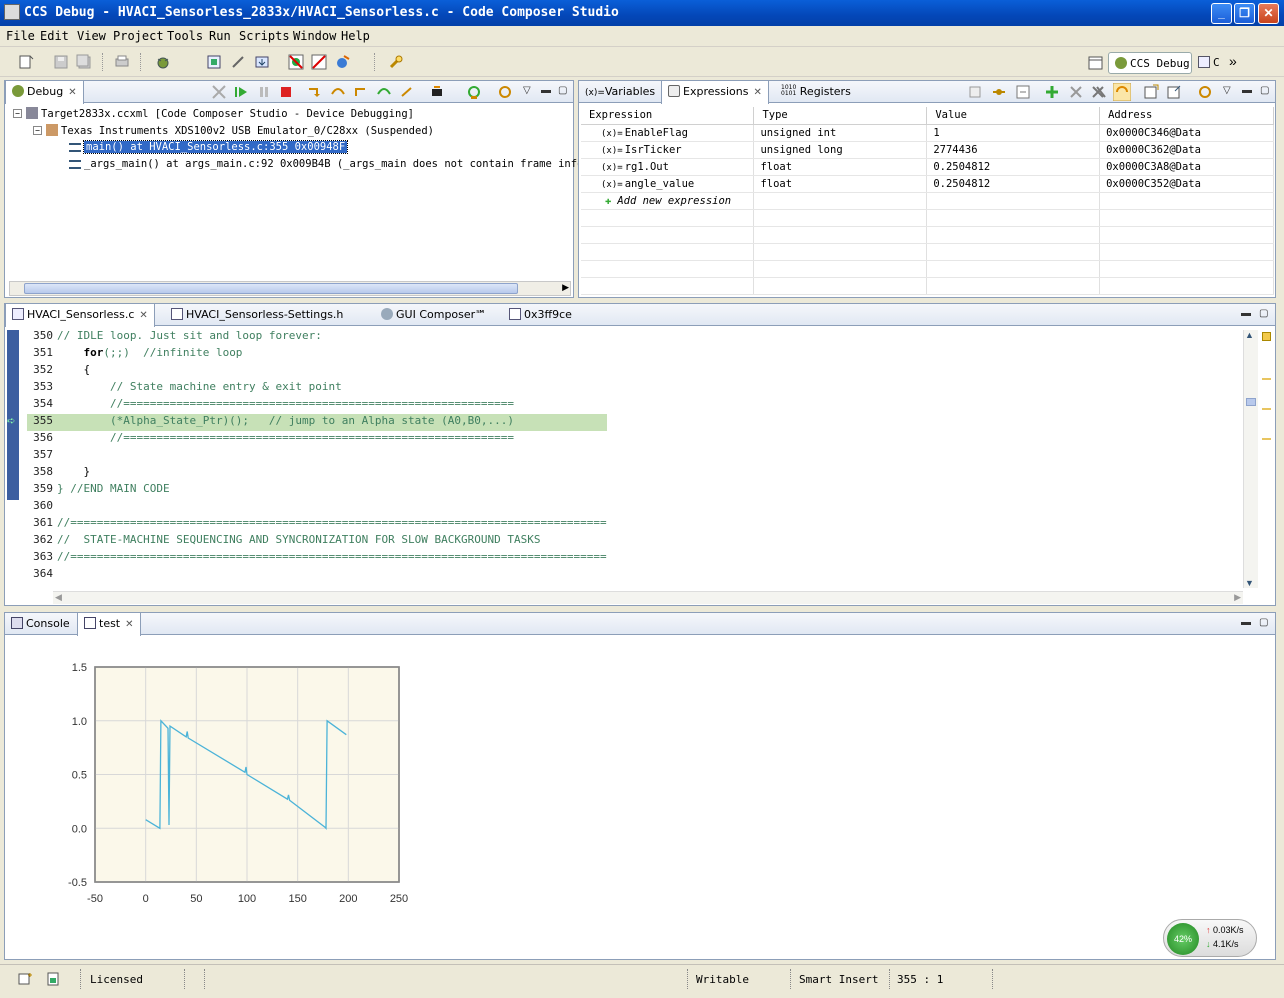  What do you see at coordinates (214, 62) in the screenshot?
I see `target-config-icon` at bounding box center [214, 62].